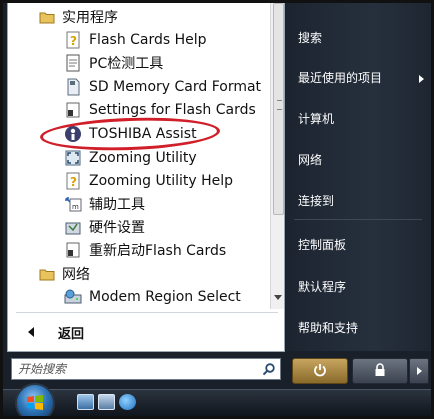 This screenshot has height=419, width=434. What do you see at coordinates (76, 274) in the screenshot?
I see `list-item-label: 网络` at bounding box center [76, 274].